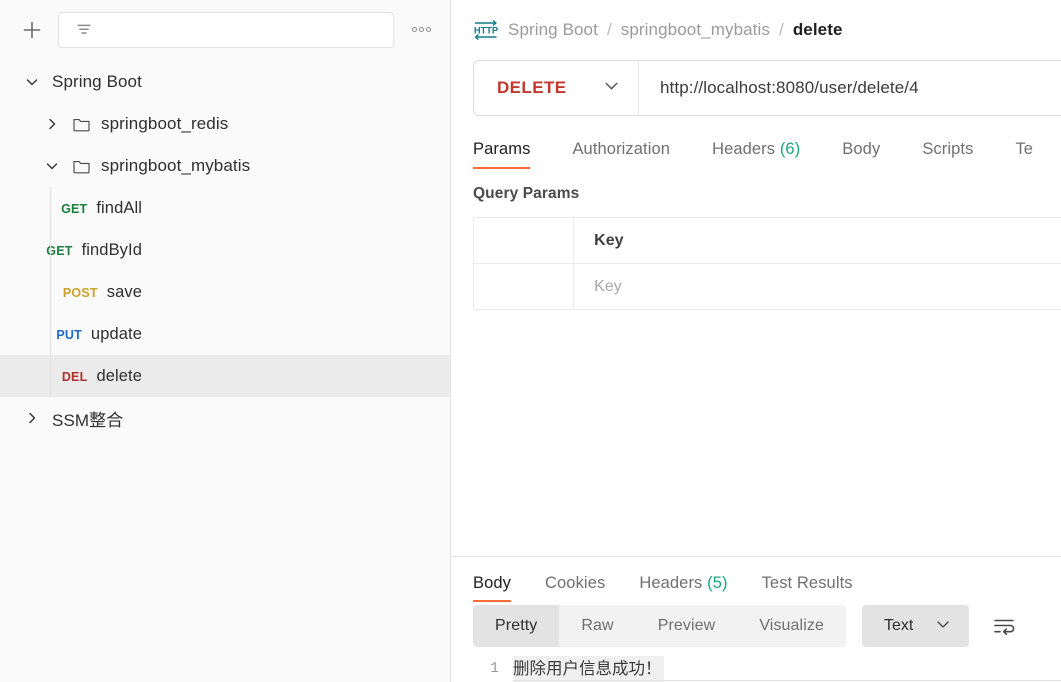  Describe the element at coordinates (523, 286) in the screenshot. I see `row-checkbox-cell` at that location.